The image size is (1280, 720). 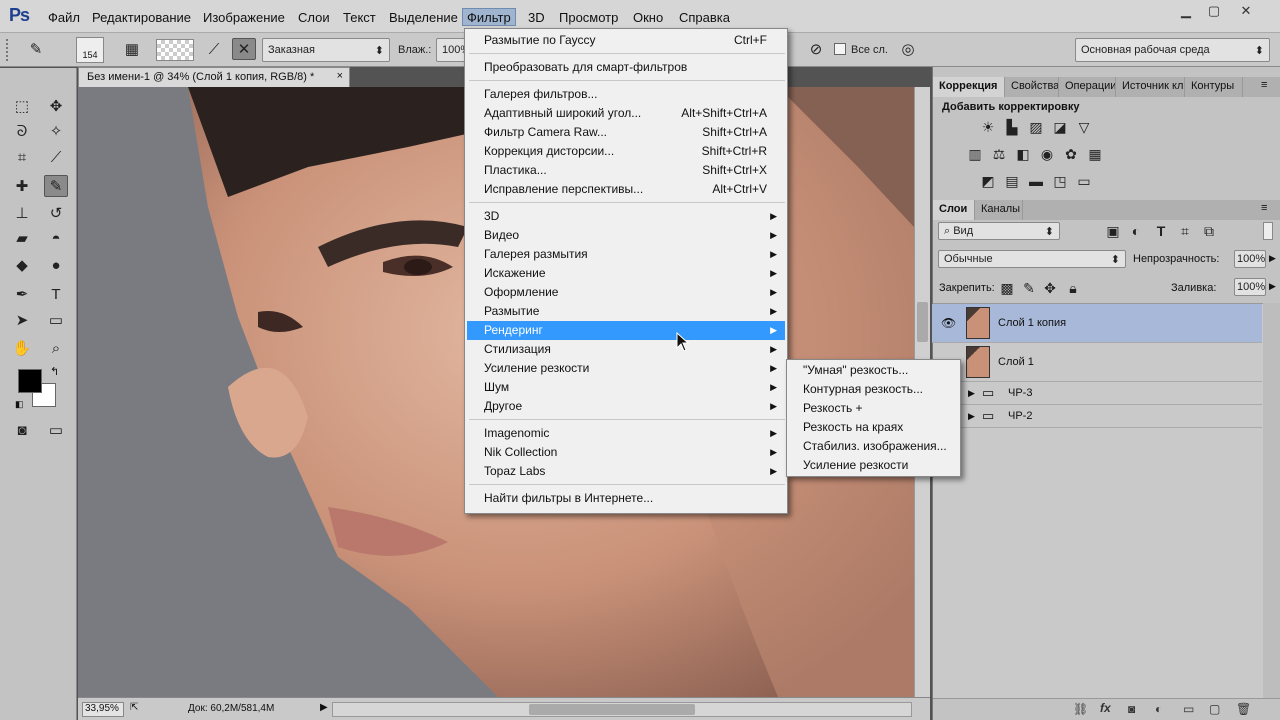 What do you see at coordinates (132, 49) in the screenshot?
I see `brush-panel-toggle-icon: ▦` at bounding box center [132, 49].